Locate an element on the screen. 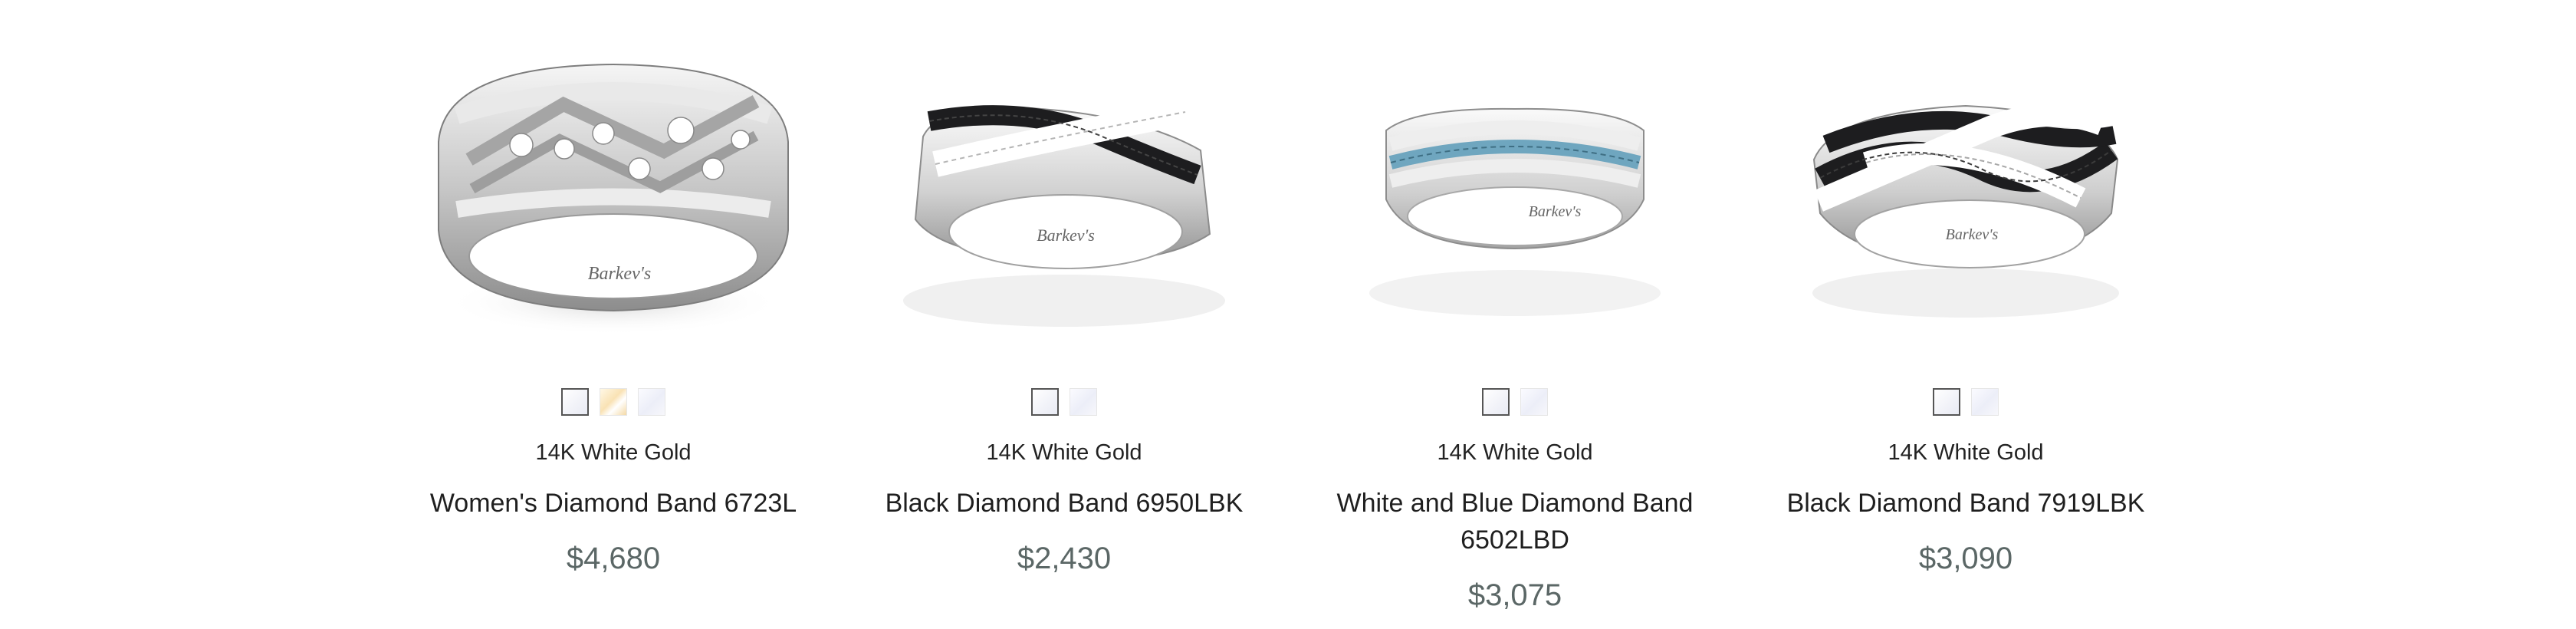  product-name: Black Diamond Band 7919LBK is located at coordinates (1965, 504).